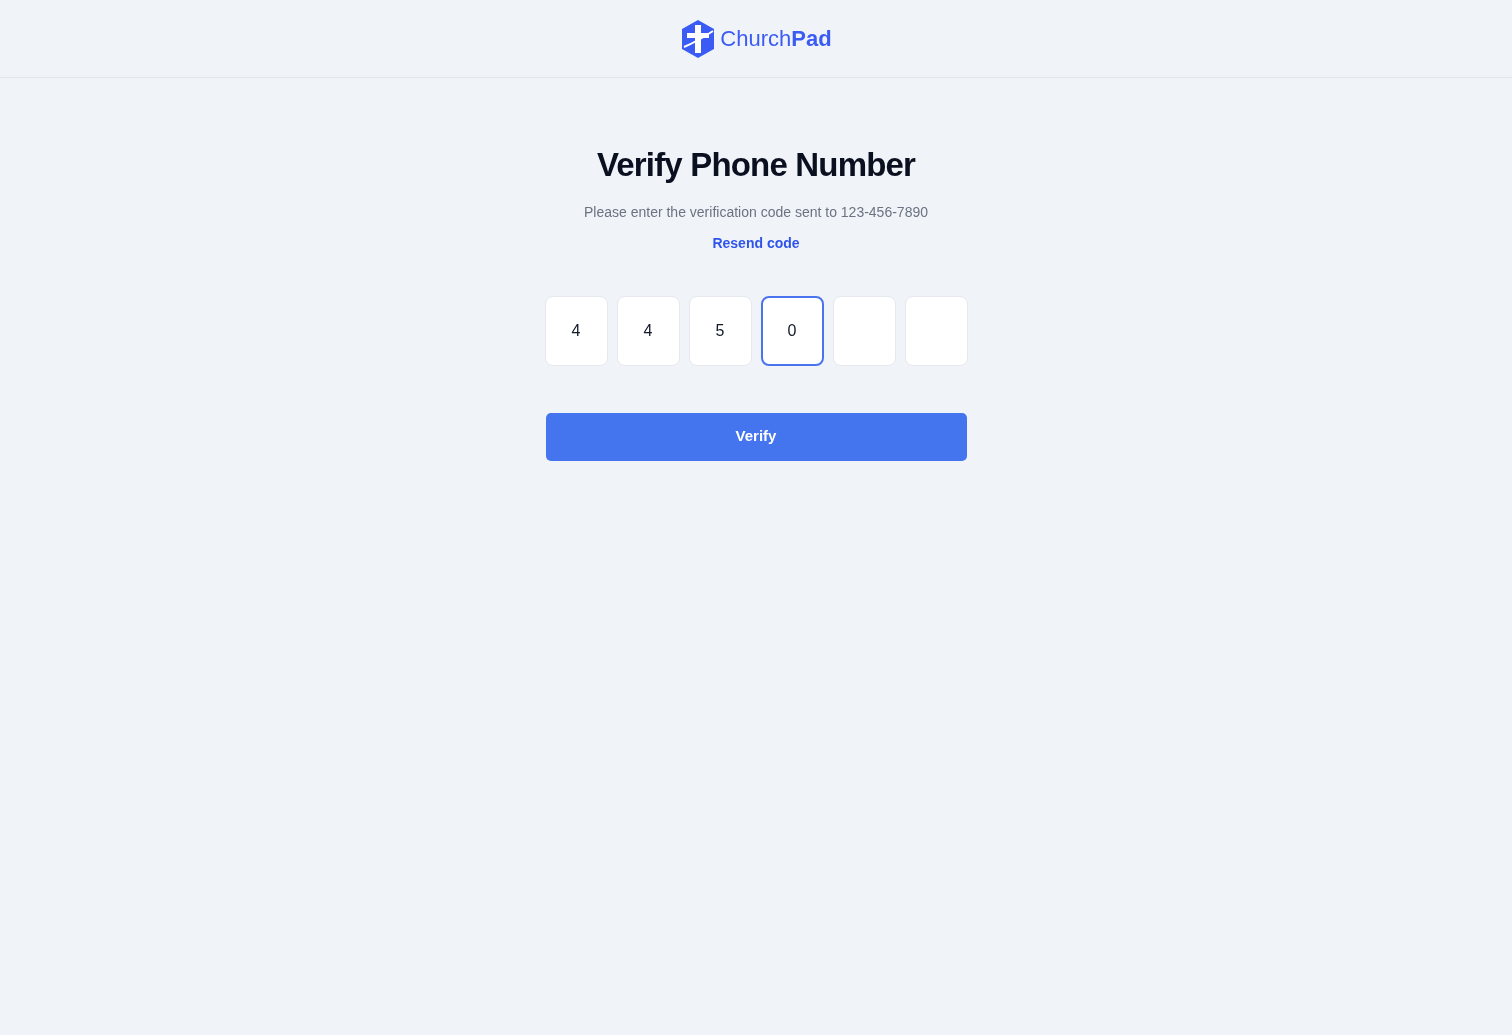 The height and width of the screenshot is (1035, 1512). I want to click on verify-button: Verify, so click(756, 436).